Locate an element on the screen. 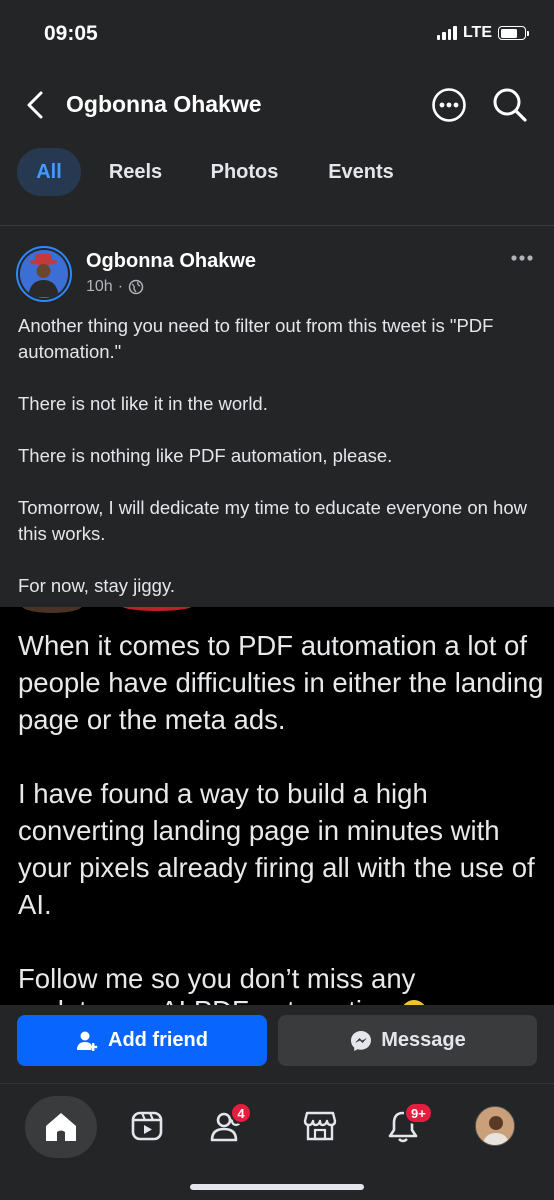  post-time: 10h is located at coordinates (99, 286).